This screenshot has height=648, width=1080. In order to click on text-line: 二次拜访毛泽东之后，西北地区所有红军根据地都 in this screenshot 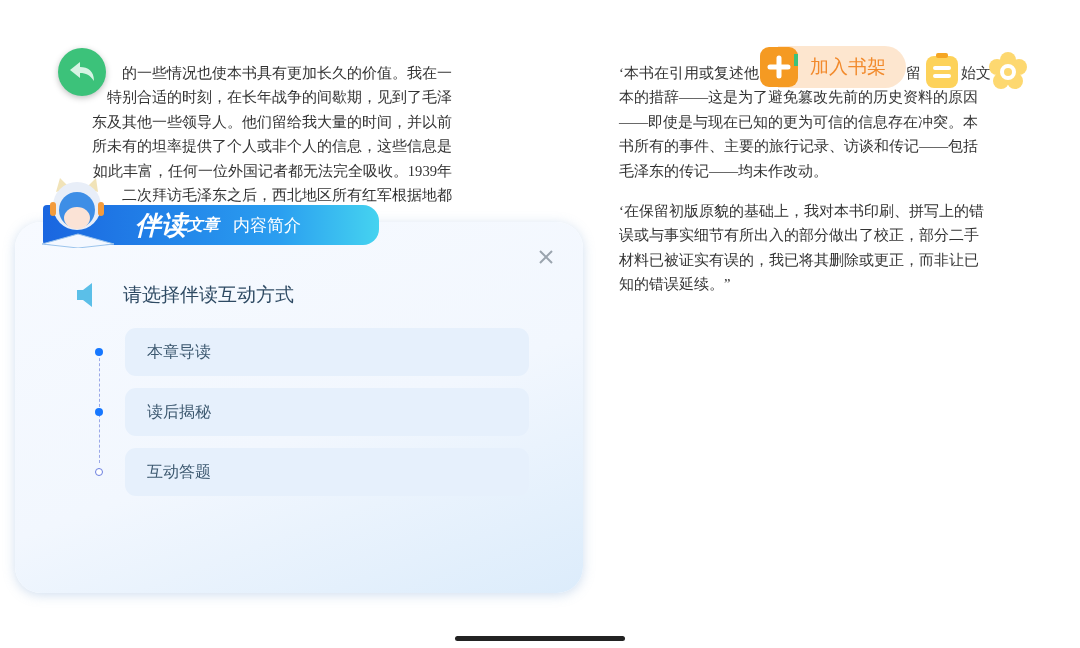, I will do `click(287, 195)`.